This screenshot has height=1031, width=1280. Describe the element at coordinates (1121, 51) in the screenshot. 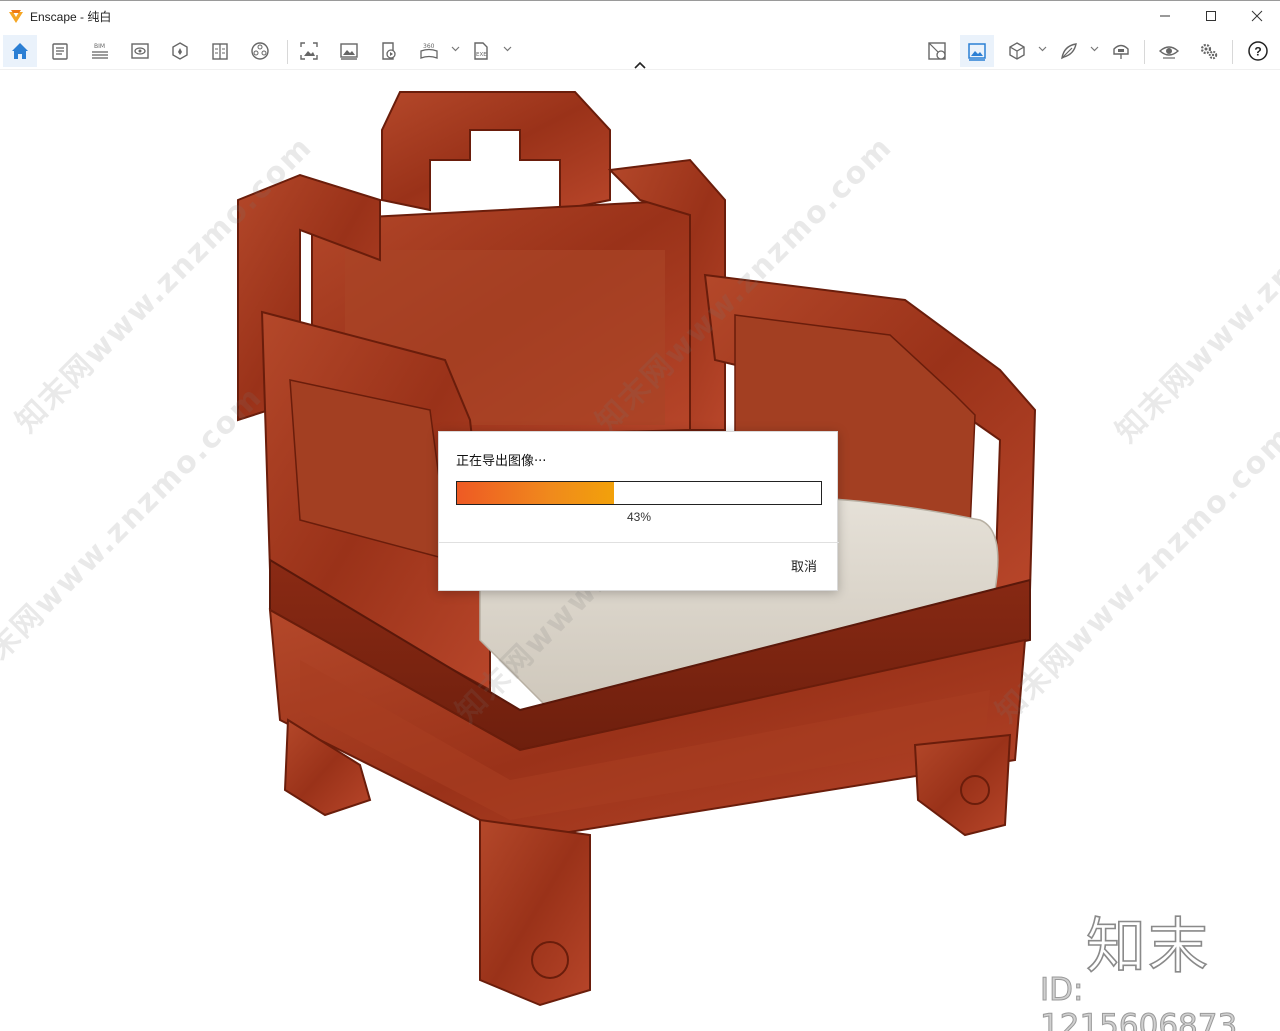

I see `vr-headset-icon` at that location.